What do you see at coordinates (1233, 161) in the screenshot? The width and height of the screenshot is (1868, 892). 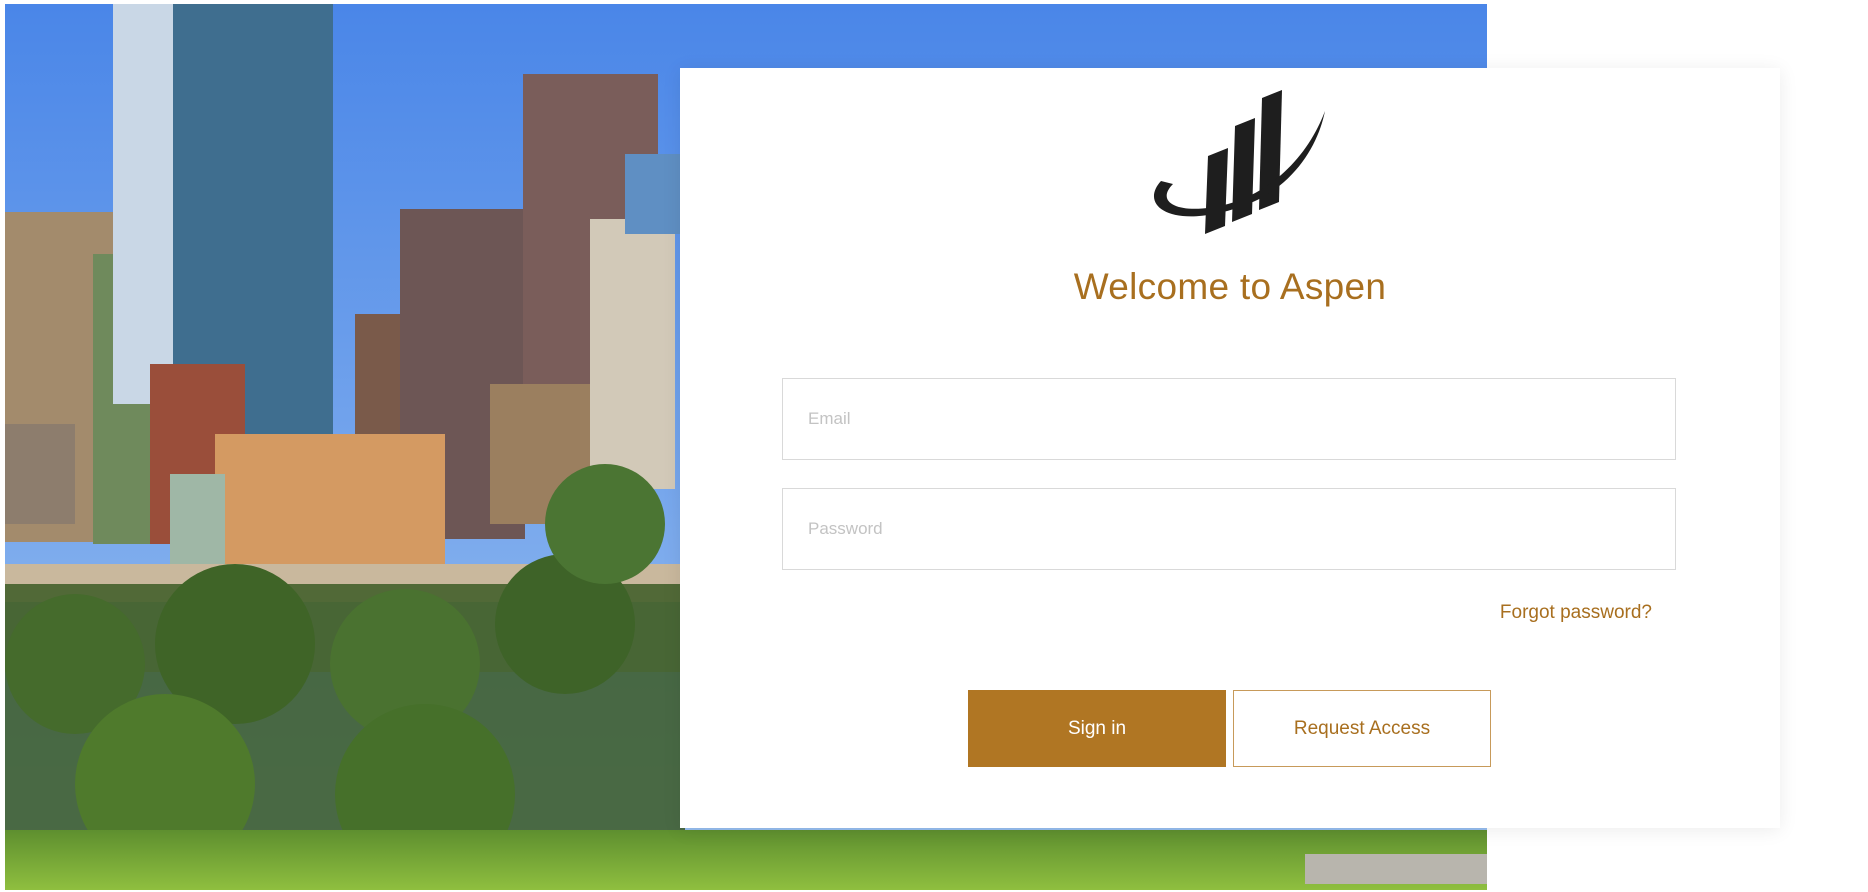 I see `aspen-logo-icon` at bounding box center [1233, 161].